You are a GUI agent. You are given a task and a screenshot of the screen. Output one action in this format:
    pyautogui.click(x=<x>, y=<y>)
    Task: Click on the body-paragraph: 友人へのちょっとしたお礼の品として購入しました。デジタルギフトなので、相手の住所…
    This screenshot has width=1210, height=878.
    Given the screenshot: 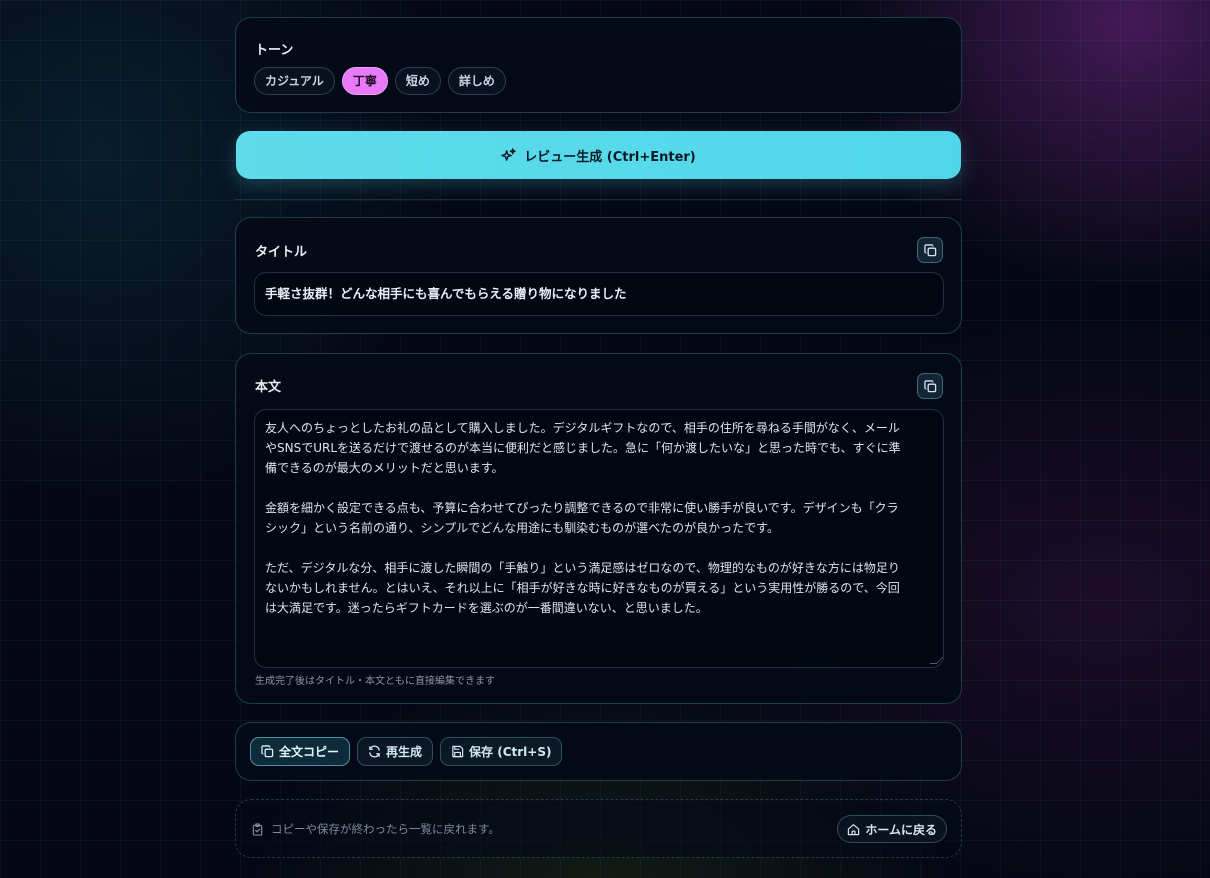 What is the action you would take?
    pyautogui.click(x=583, y=448)
    